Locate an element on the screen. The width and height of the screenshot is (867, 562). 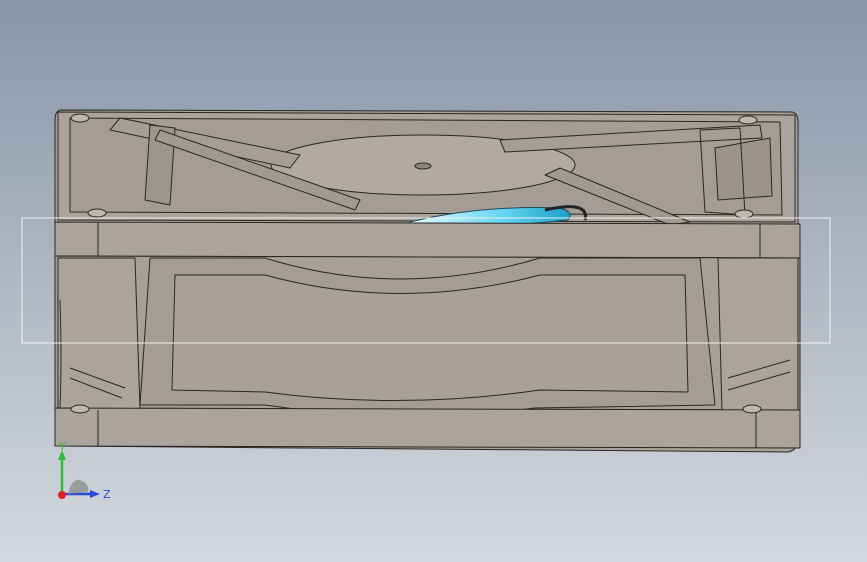
middle-flange is located at coordinates (427, 240).